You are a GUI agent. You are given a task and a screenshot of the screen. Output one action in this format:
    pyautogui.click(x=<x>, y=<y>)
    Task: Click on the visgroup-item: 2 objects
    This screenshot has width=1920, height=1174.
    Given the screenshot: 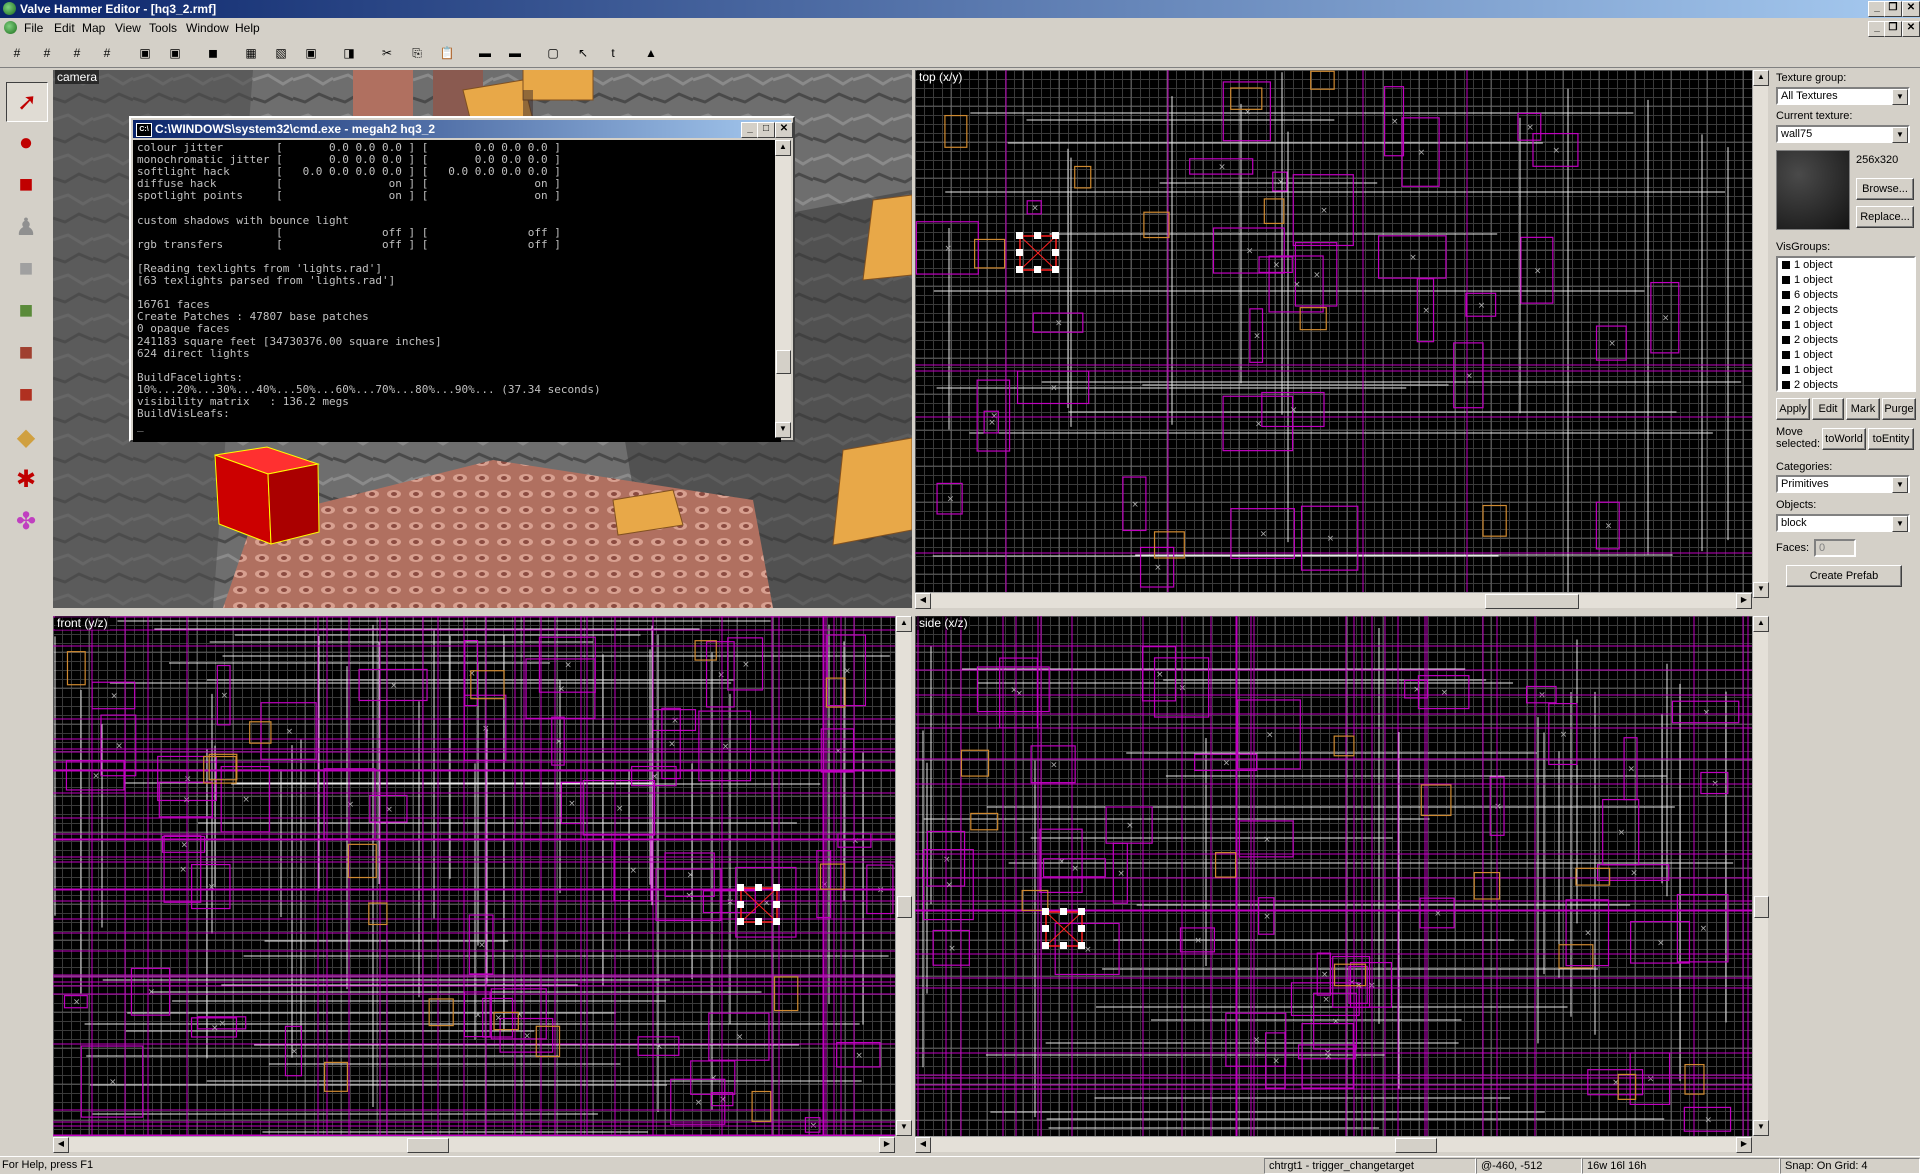 What is the action you would take?
    pyautogui.click(x=1846, y=310)
    